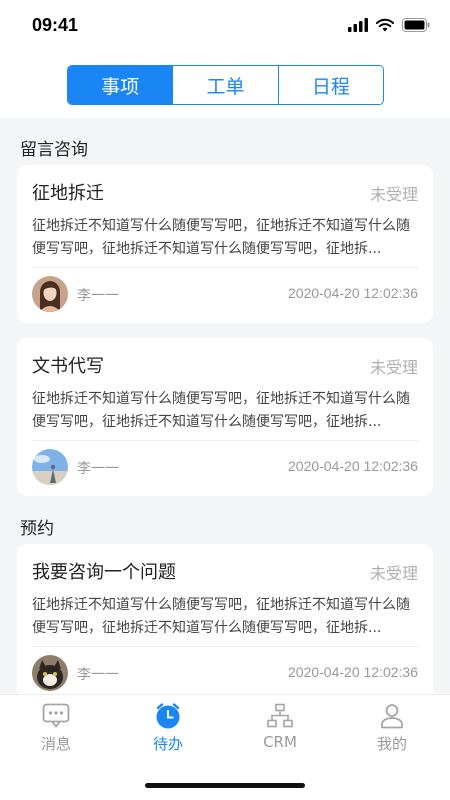 This screenshot has width=450, height=800. I want to click on alarm-clock-icon, so click(168, 716).